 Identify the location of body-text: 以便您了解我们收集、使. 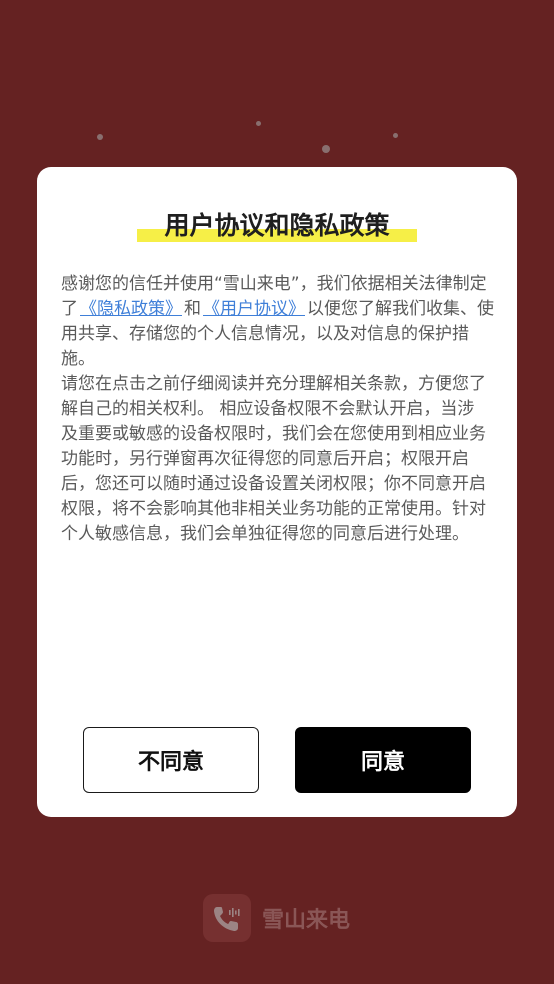
(400, 309).